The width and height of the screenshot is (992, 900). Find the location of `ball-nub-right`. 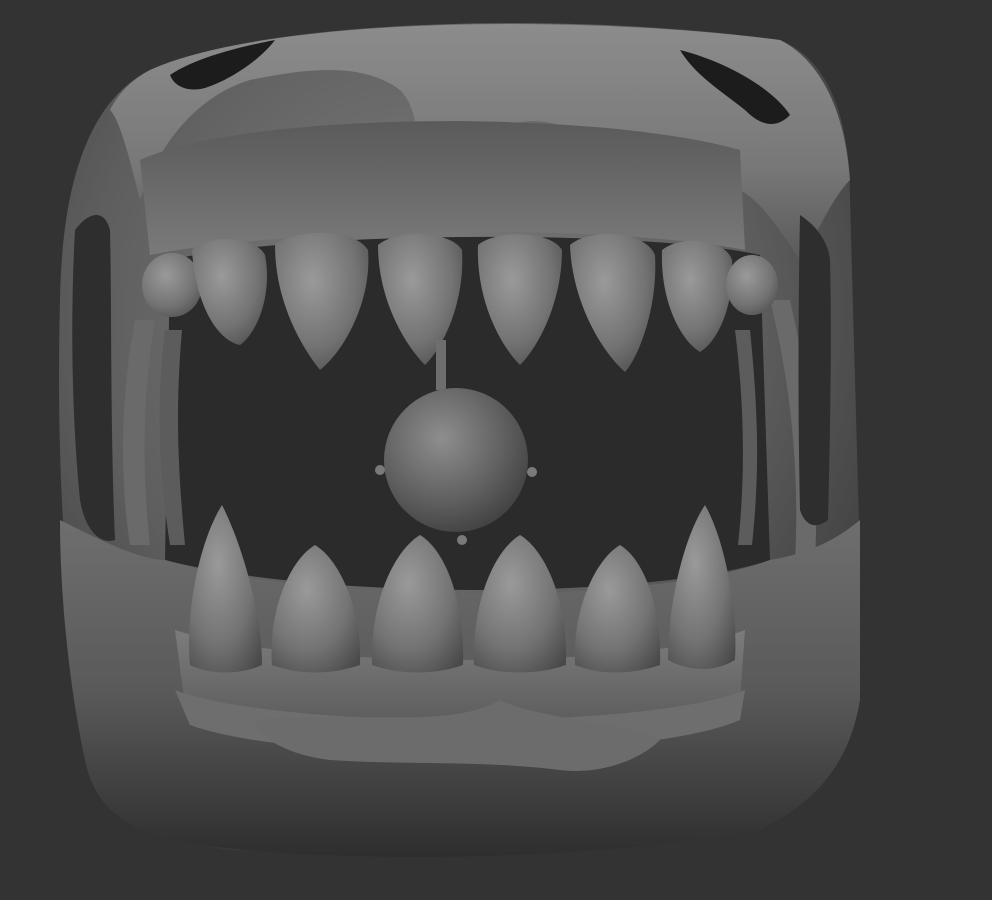

ball-nub-right is located at coordinates (532, 472).